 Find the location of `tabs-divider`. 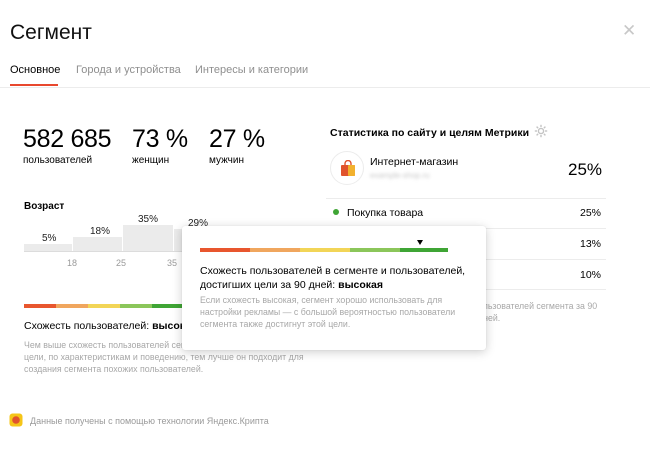

tabs-divider is located at coordinates (325, 87).